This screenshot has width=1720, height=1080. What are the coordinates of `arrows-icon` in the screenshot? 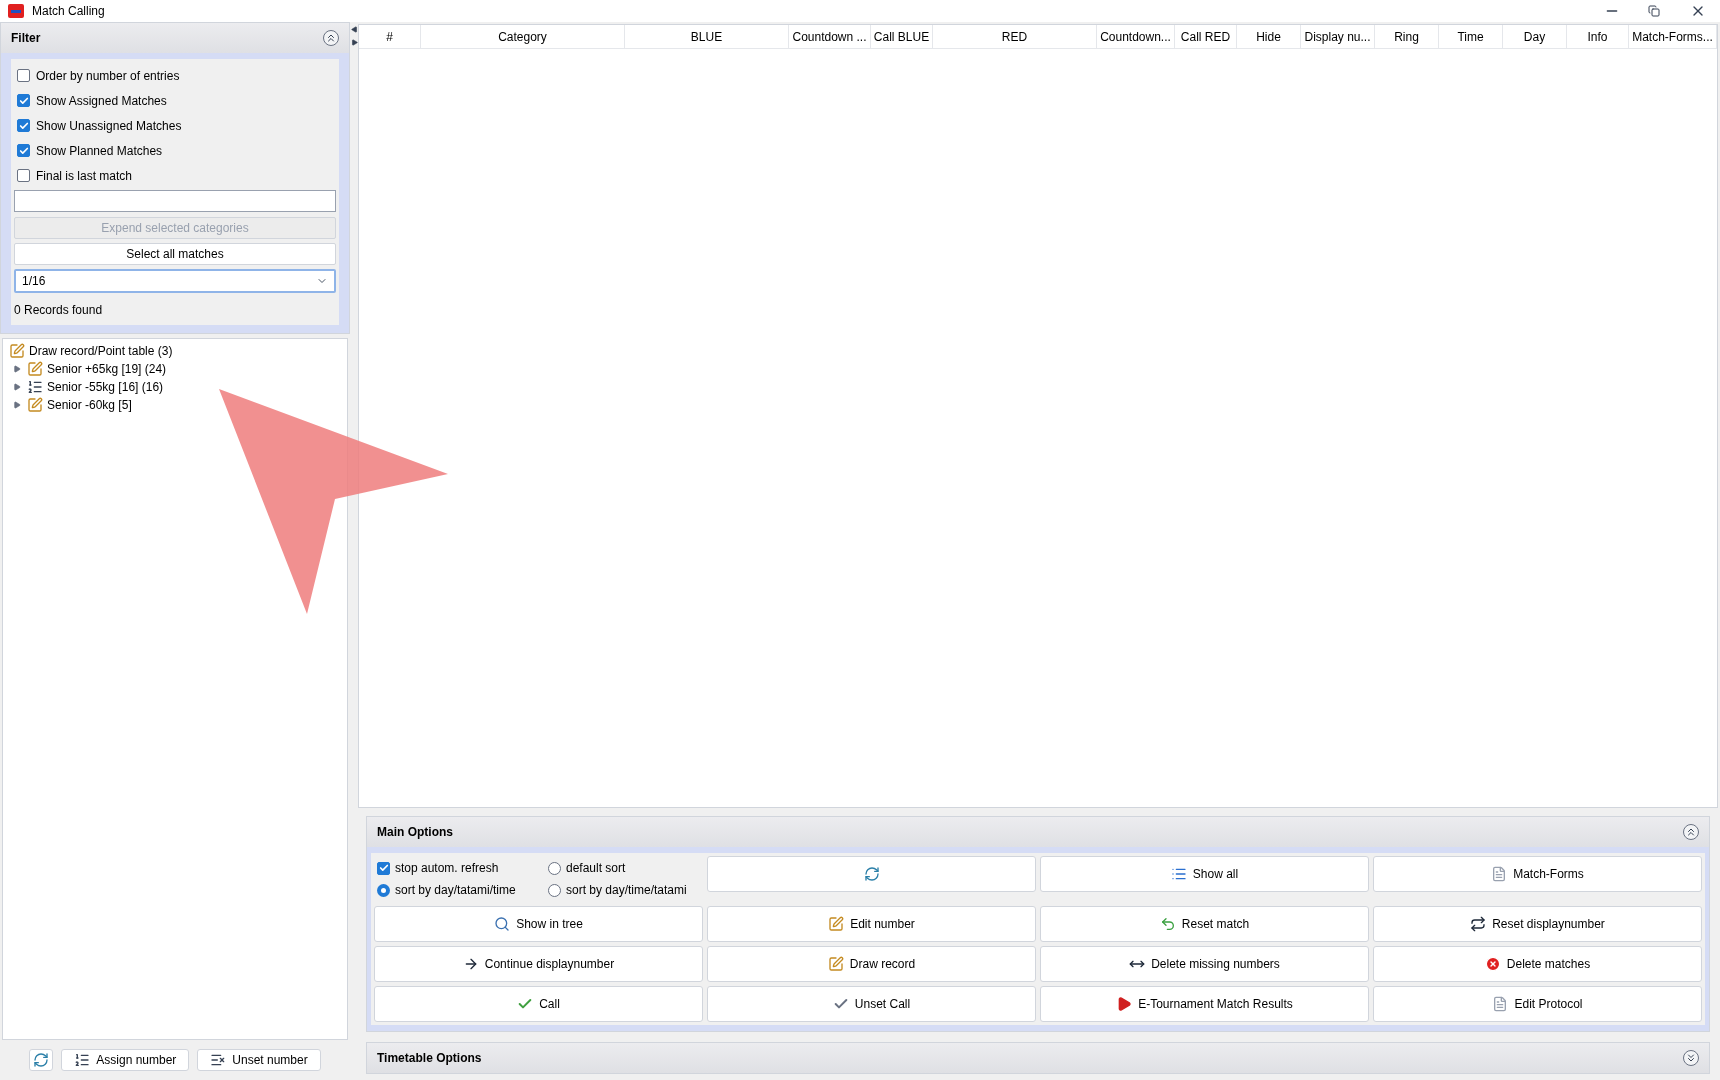 It's located at (1478, 924).